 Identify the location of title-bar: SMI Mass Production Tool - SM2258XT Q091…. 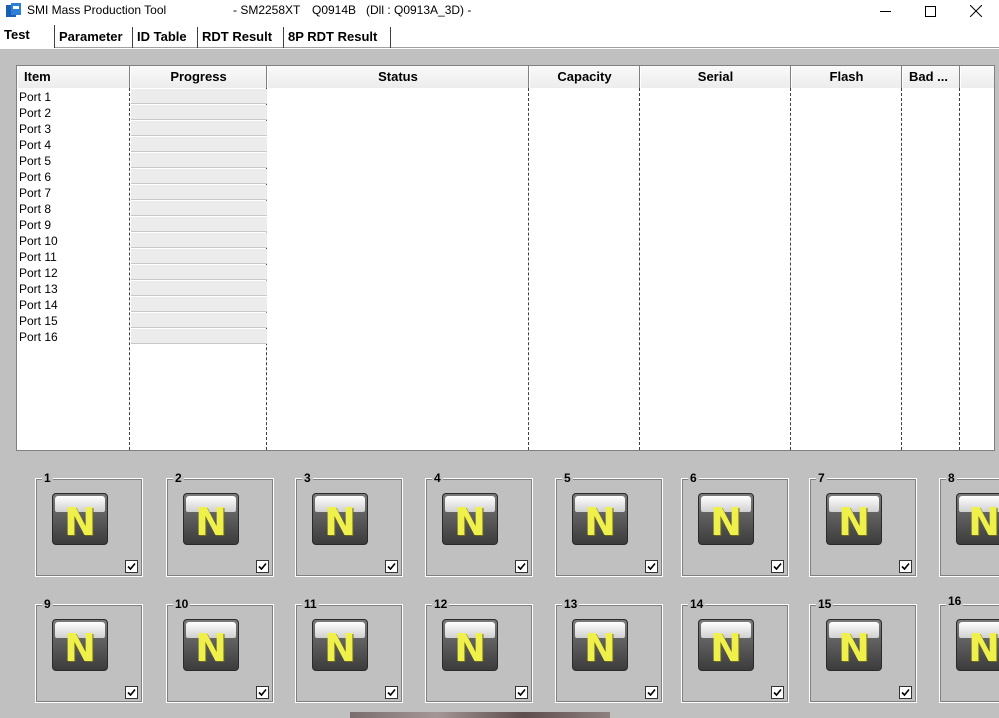
(499, 11).